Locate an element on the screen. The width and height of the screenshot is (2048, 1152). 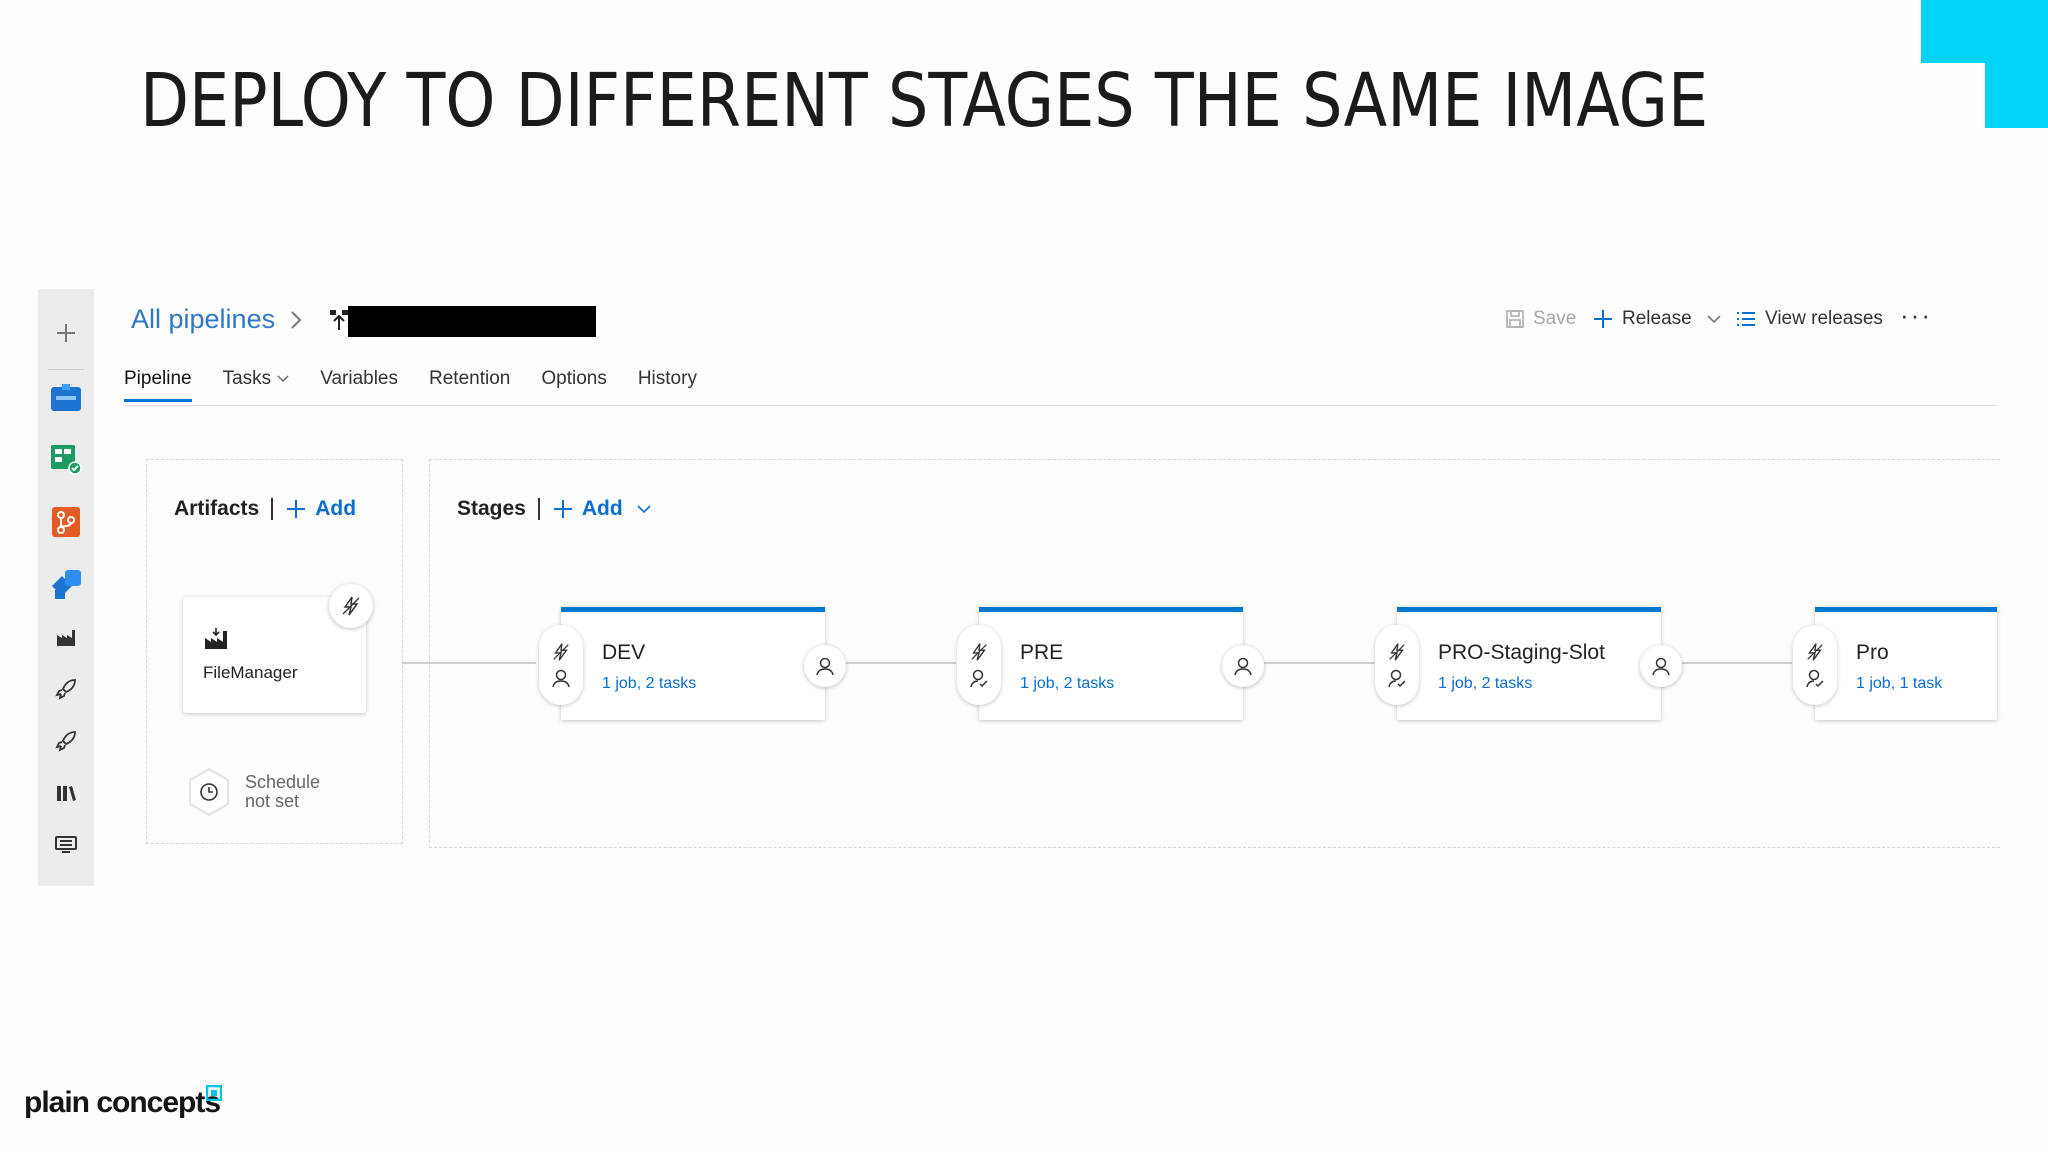
artifacts-factory-icon is located at coordinates (66, 637).